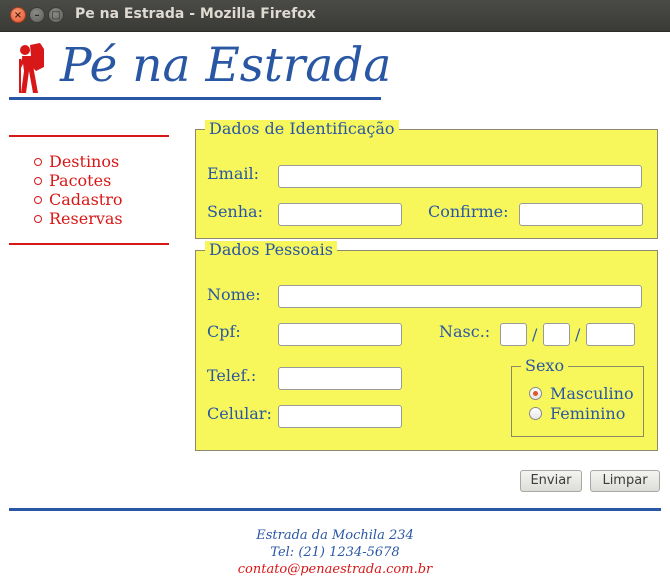 The width and height of the screenshot is (670, 587). What do you see at coordinates (513, 334) in the screenshot?
I see `birth-day-field` at bounding box center [513, 334].